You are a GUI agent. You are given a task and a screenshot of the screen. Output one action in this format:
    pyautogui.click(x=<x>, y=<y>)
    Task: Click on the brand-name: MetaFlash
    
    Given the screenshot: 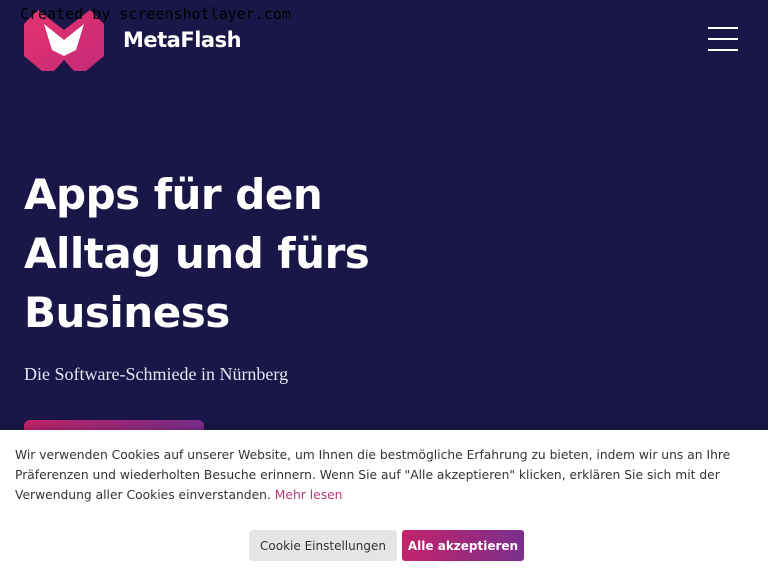 What is the action you would take?
    pyautogui.click(x=182, y=40)
    